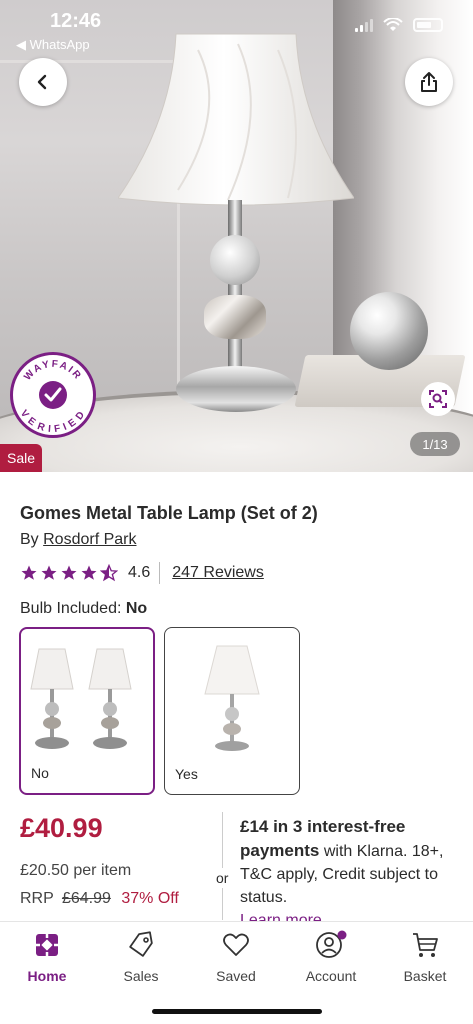 Image resolution: width=473 pixels, height=1024 pixels. I want to click on option-name: Bulb Included:, so click(71, 608).